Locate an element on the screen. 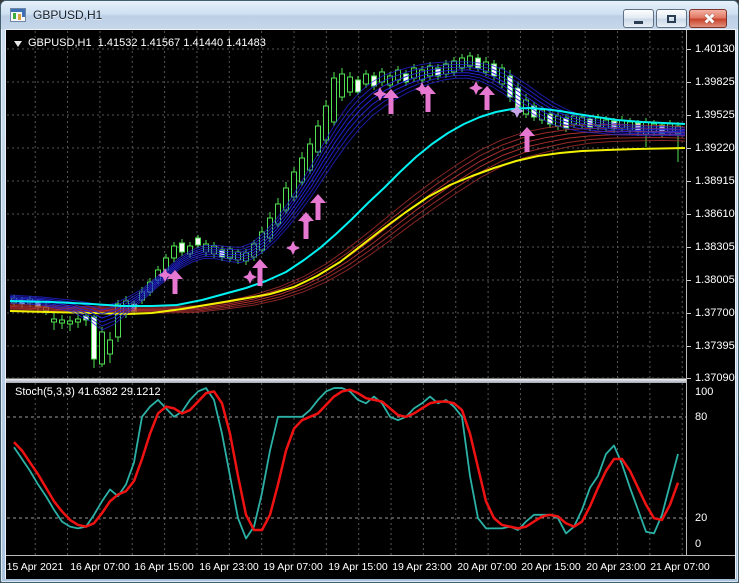  time-axis-label: 21 Apr 07:00 is located at coordinates (680, 567).